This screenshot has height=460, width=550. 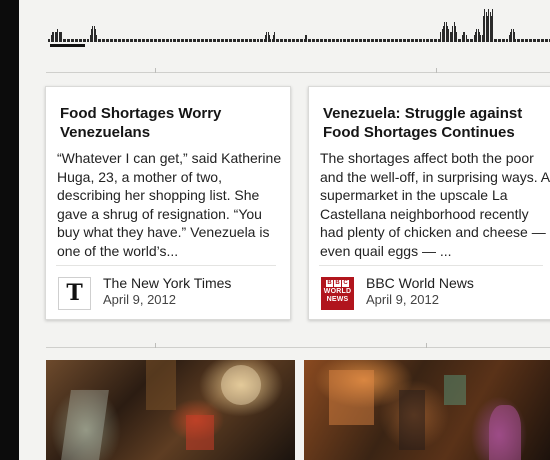 What do you see at coordinates (298, 345) in the screenshot?
I see `divider-bottom` at bounding box center [298, 345].